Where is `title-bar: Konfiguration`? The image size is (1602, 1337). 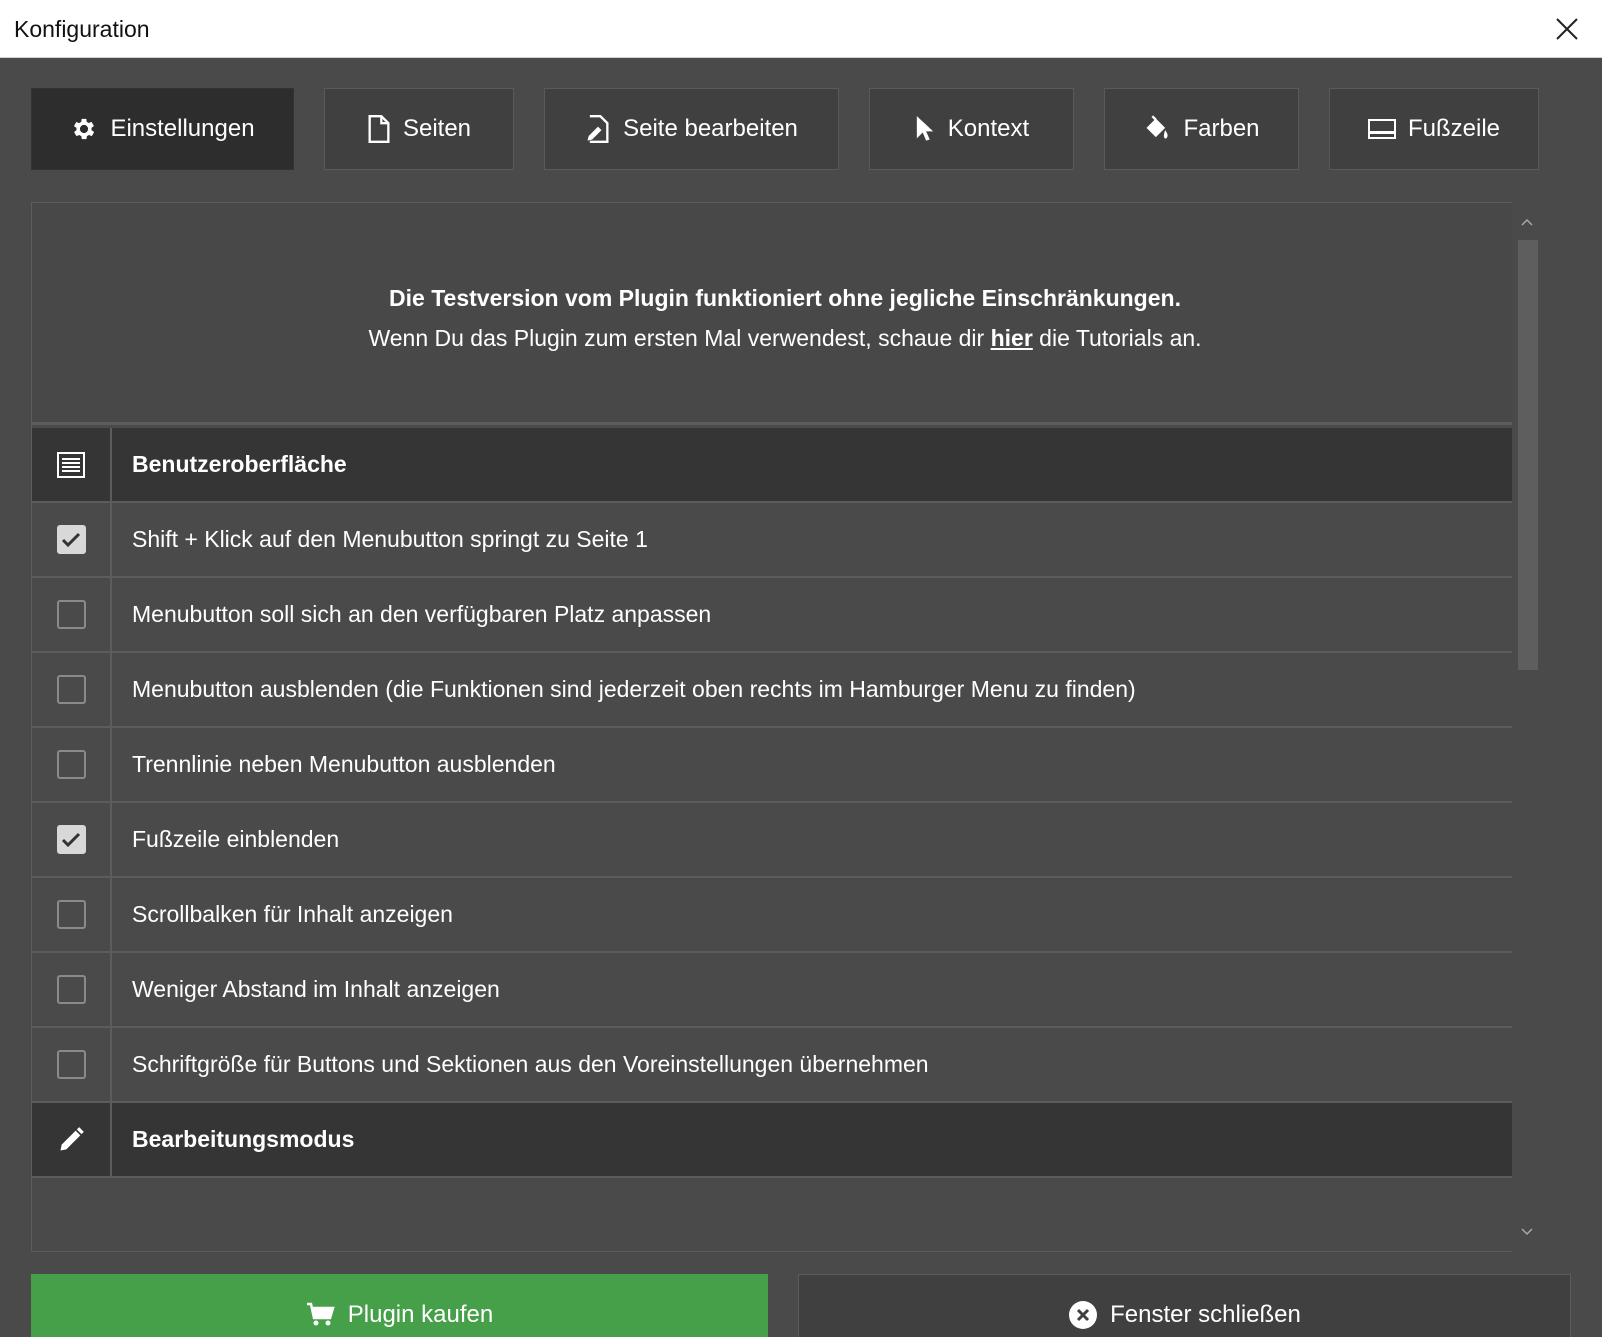 title-bar: Konfiguration is located at coordinates (801, 29).